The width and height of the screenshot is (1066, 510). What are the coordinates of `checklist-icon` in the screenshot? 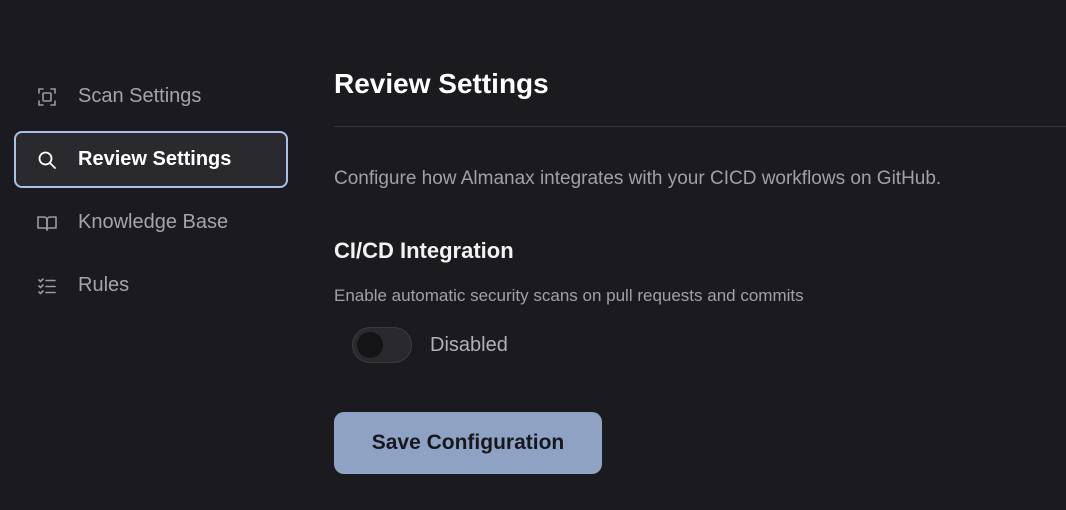 It's located at (47, 286).